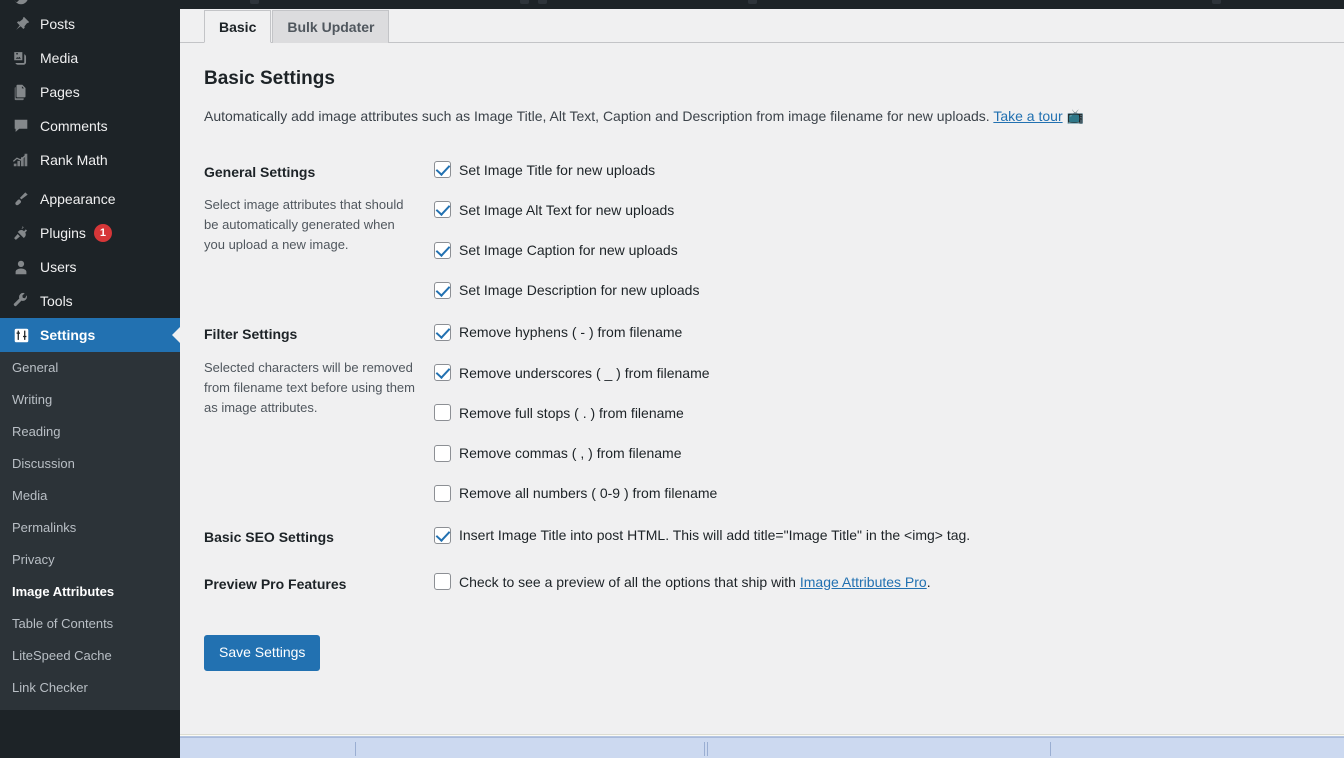 The image size is (1344, 758). Describe the element at coordinates (90, 126) in the screenshot. I see `sidebar-item-comments: Comments` at that location.